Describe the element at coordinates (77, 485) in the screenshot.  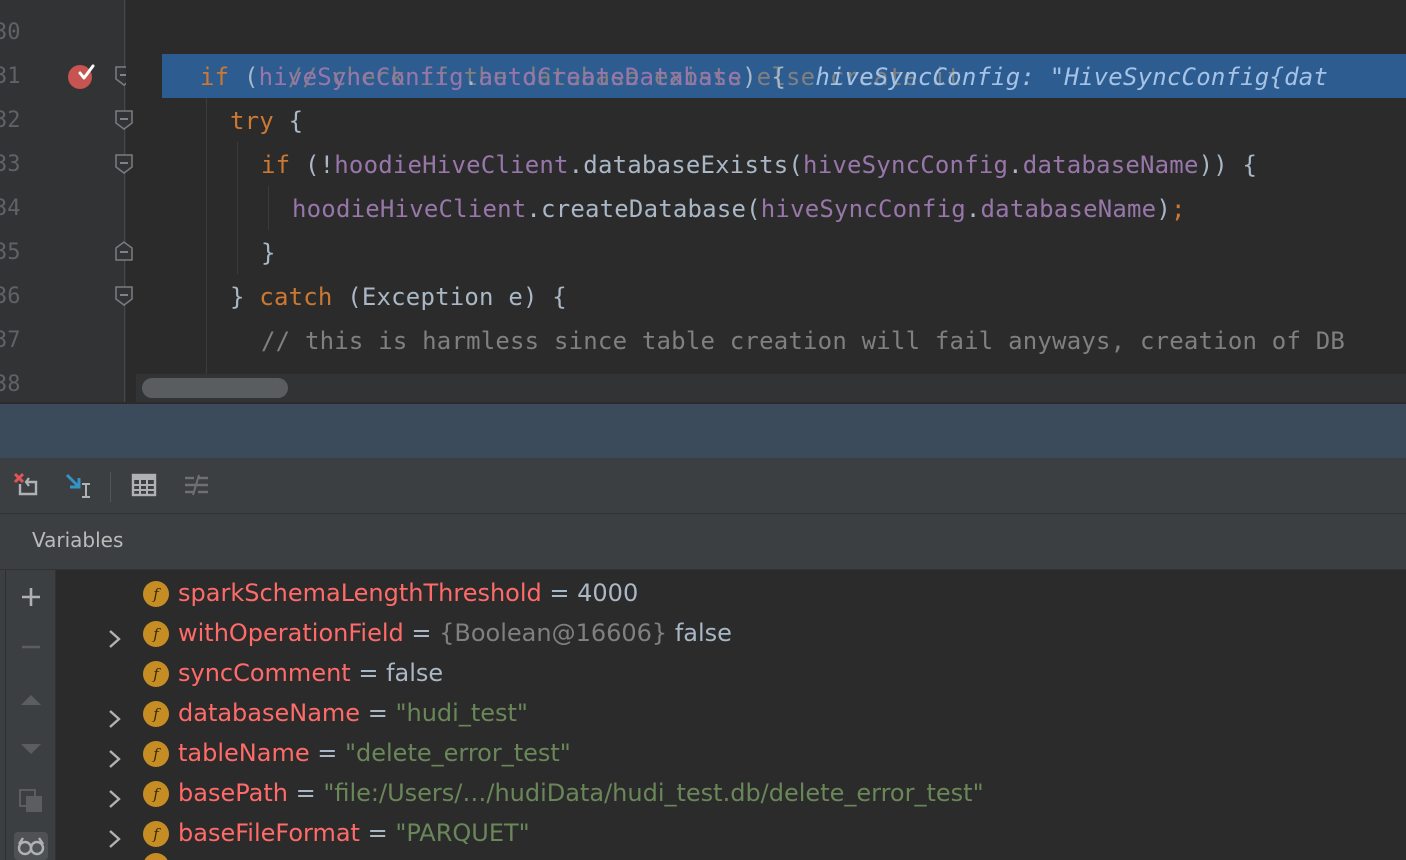
I see `show-execution-point-icon` at that location.